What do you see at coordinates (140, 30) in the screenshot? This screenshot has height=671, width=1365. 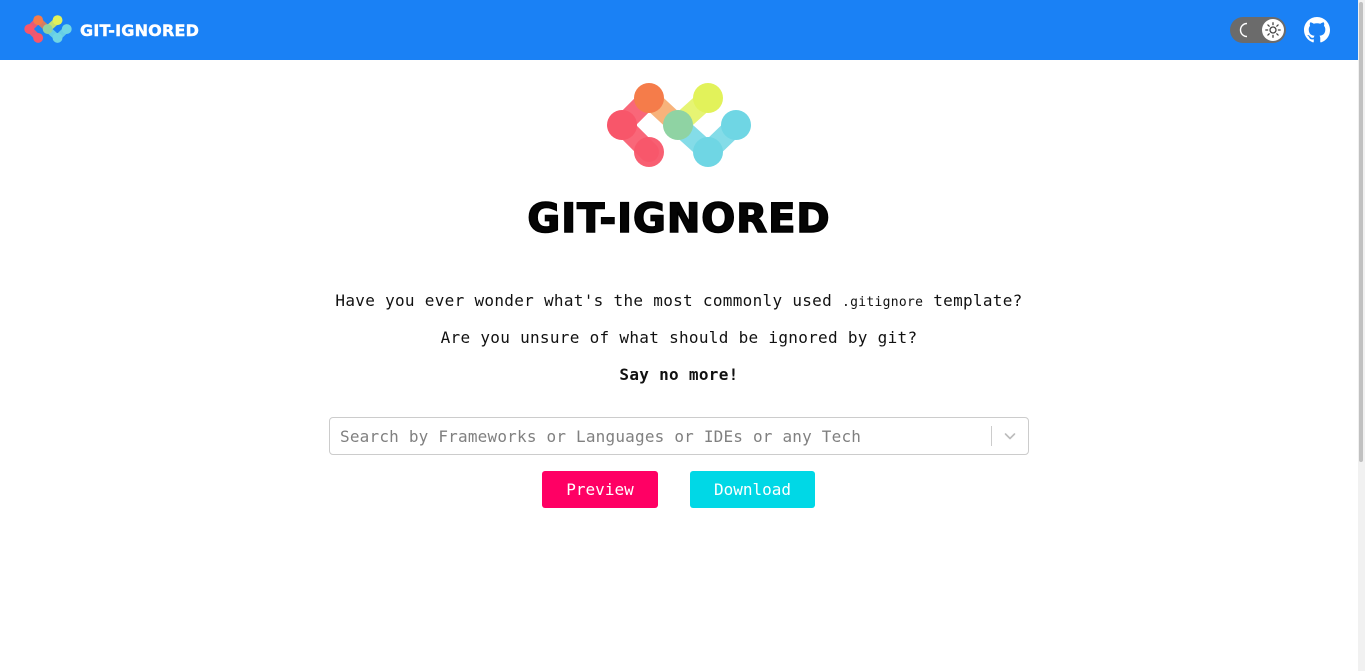 I see `brand-name: GIT-IGNORED` at bounding box center [140, 30].